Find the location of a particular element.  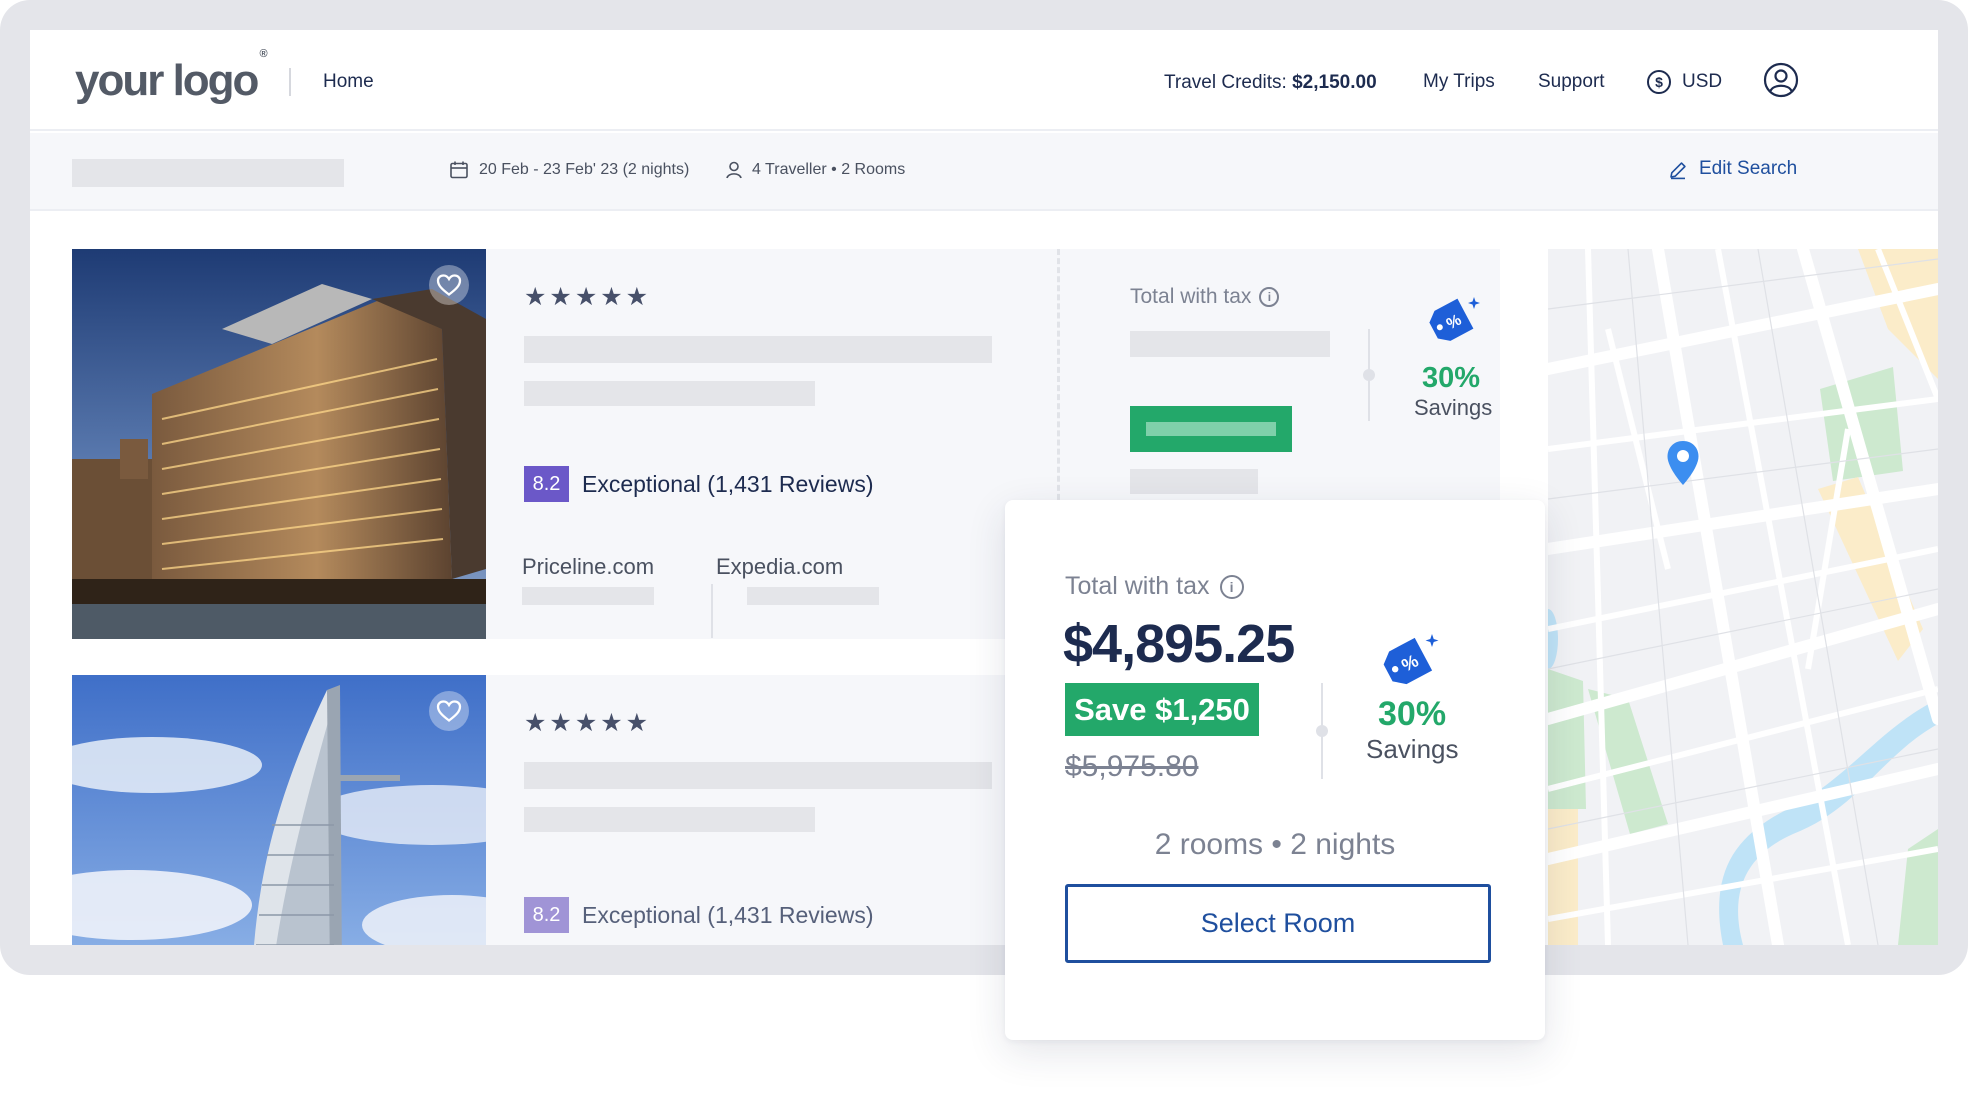

logo-registered-mark: ® is located at coordinates (263, 54).